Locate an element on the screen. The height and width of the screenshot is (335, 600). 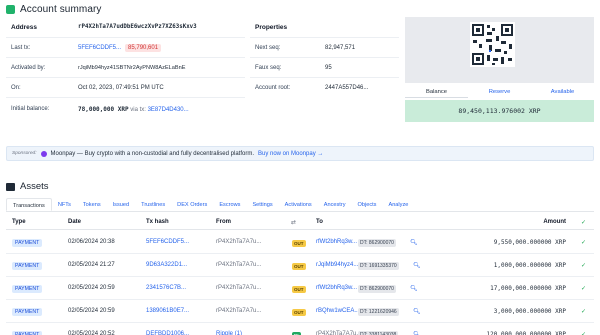
last-tx-row: Last tx: 5FEF6CDDF5... 85,790,601 is located at coordinates (125, 48).